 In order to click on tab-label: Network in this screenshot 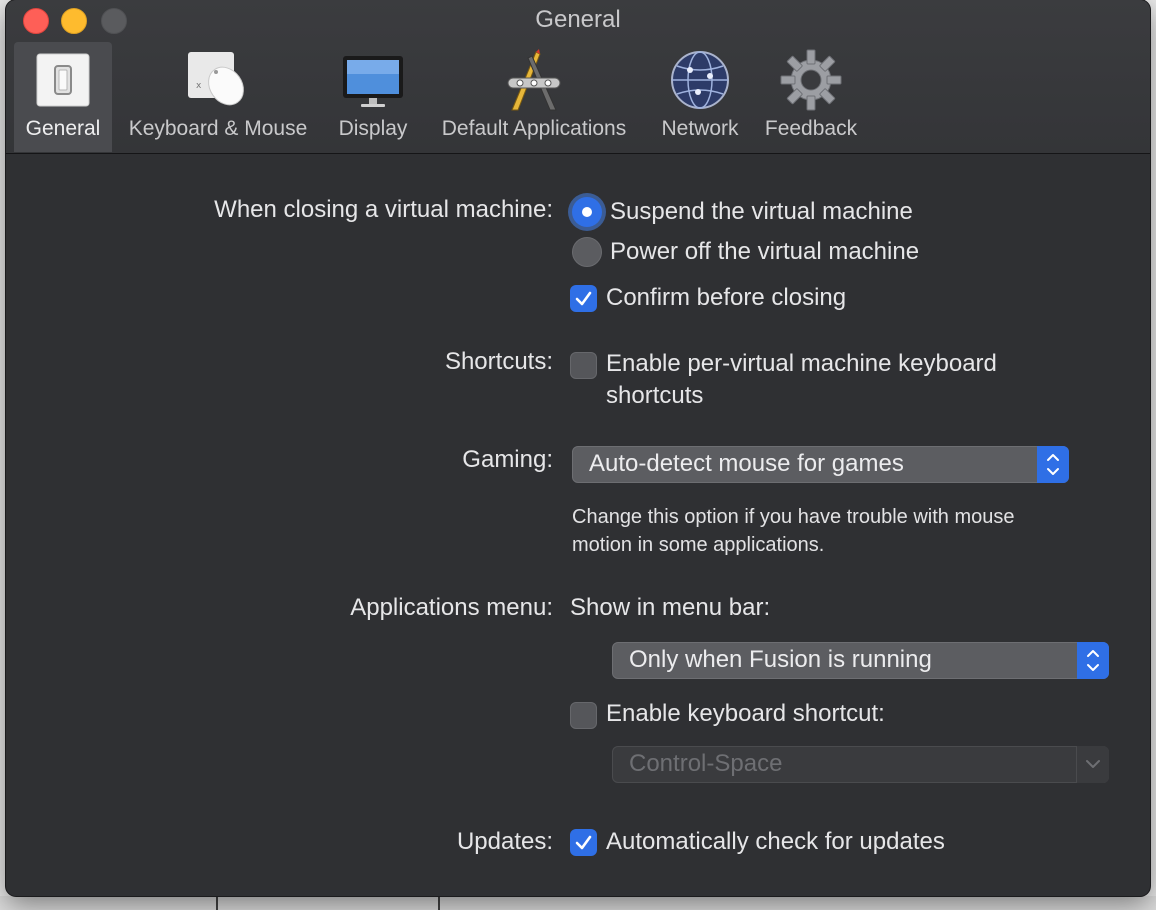, I will do `click(700, 128)`.